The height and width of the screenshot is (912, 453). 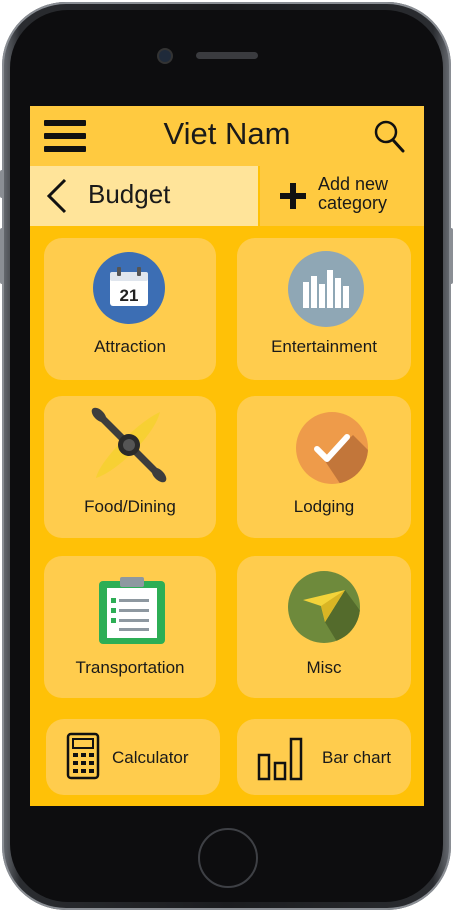 I want to click on check-icon, so click(x=332, y=448).